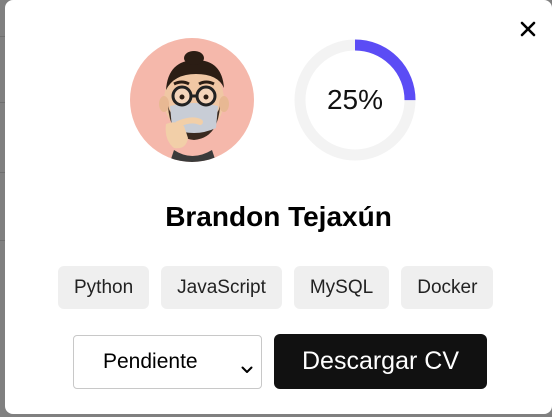 Image resolution: width=552 pixels, height=417 pixels. Describe the element at coordinates (247, 369) in the screenshot. I see `chevron-down-icon` at that location.